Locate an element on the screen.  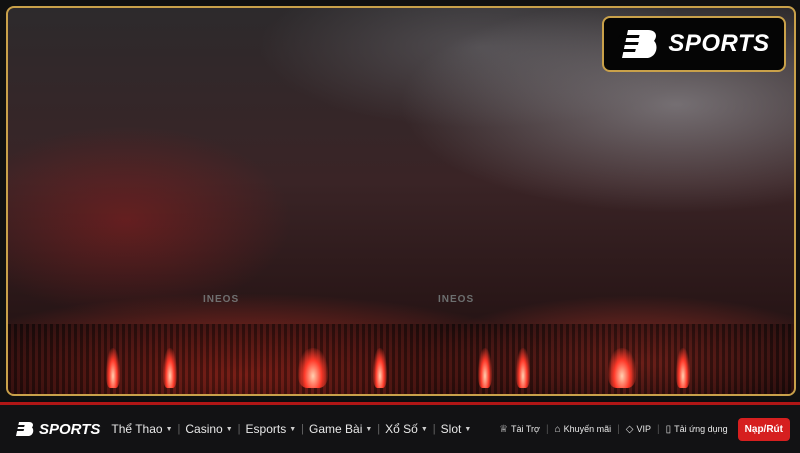
menu-label: Slot is located at coordinates (451, 429).